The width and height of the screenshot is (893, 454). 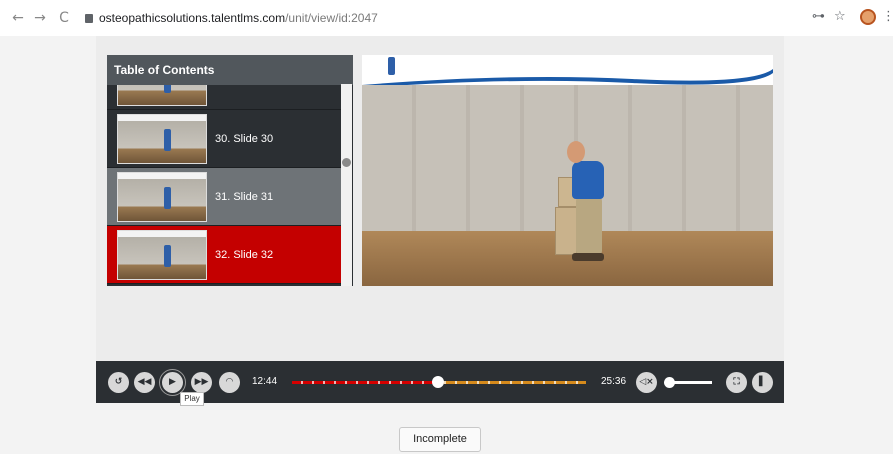 I want to click on toc-item-slide-29: 29. Slide 29, so click(x=225, y=97).